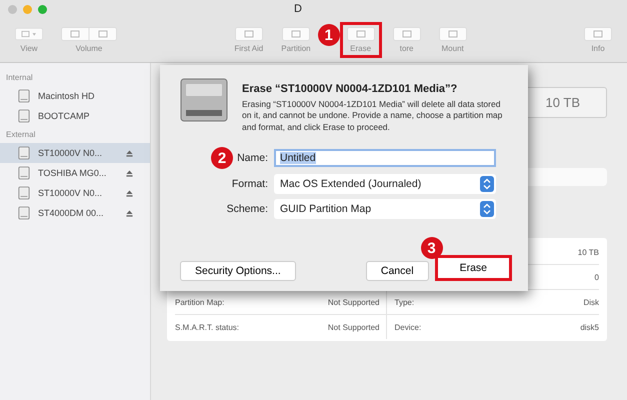 The height and width of the screenshot is (400, 627). What do you see at coordinates (591, 302) in the screenshot?
I see `info-value: Disk` at bounding box center [591, 302].